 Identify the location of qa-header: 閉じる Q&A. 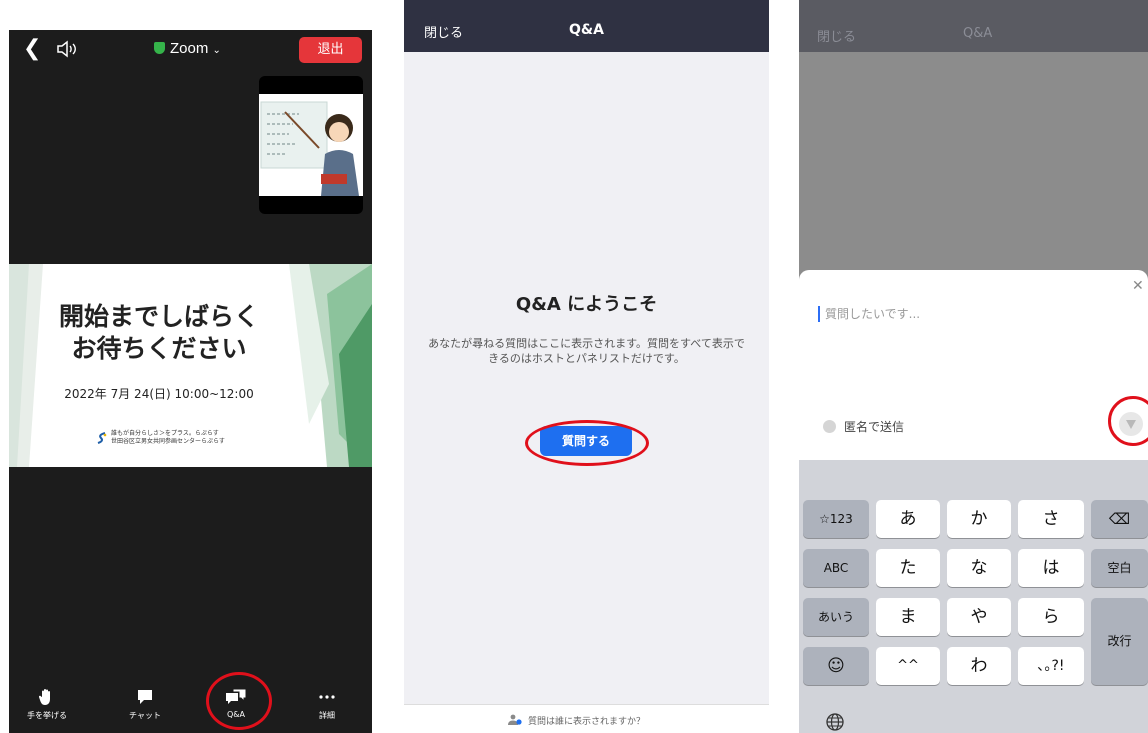
(586, 26).